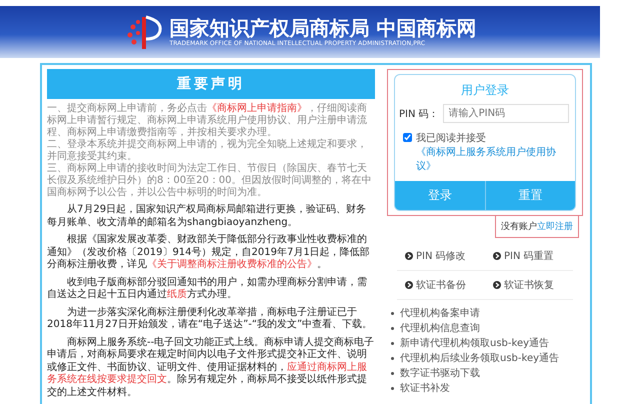 The width and height of the screenshot is (640, 404). I want to click on agreement-link: 《商标网上服务系统用户使用协议》, so click(493, 159).